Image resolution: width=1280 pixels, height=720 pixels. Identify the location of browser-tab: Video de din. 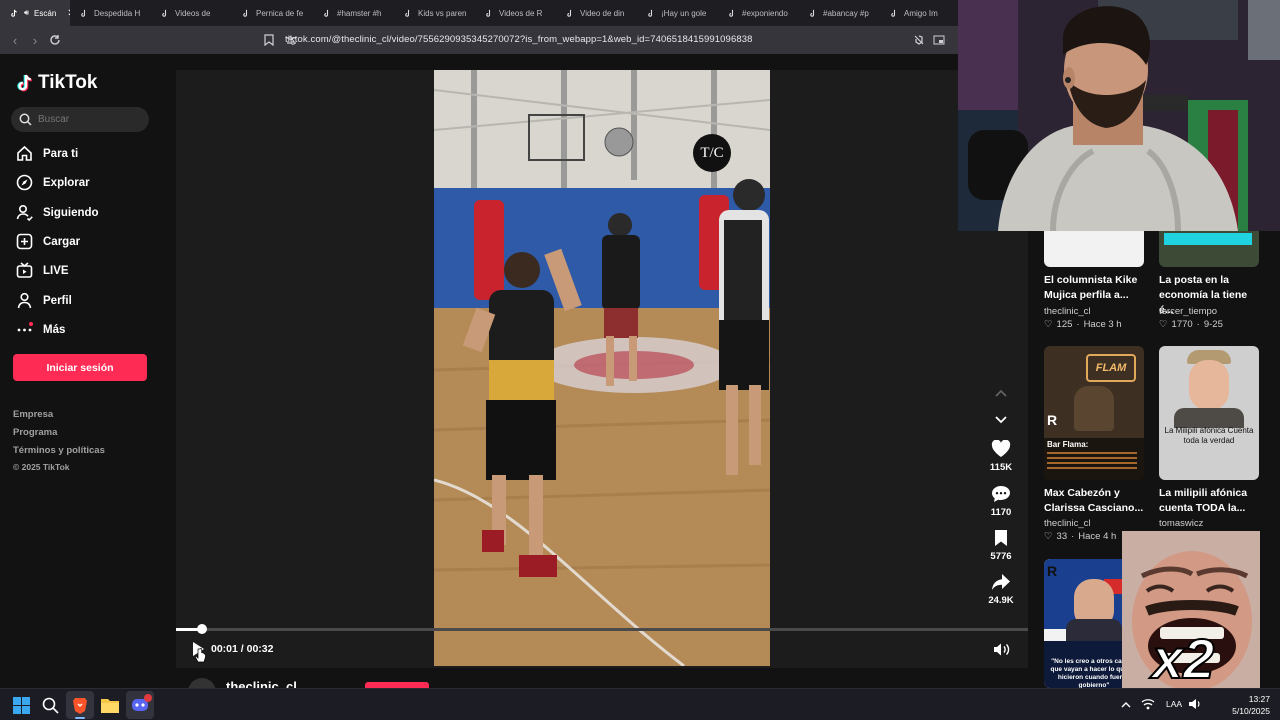
(596, 13).